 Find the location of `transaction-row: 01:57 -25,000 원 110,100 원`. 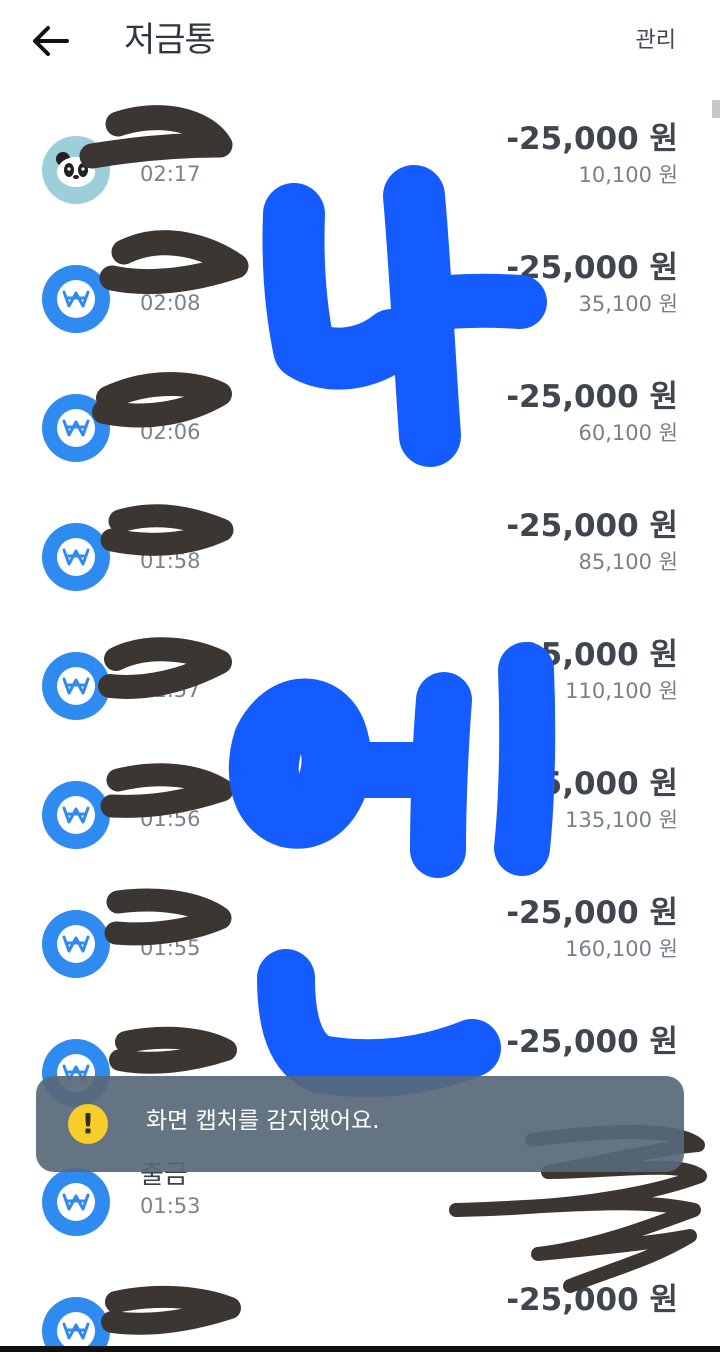

transaction-row: 01:57 -25,000 원 110,100 원 is located at coordinates (360, 699).